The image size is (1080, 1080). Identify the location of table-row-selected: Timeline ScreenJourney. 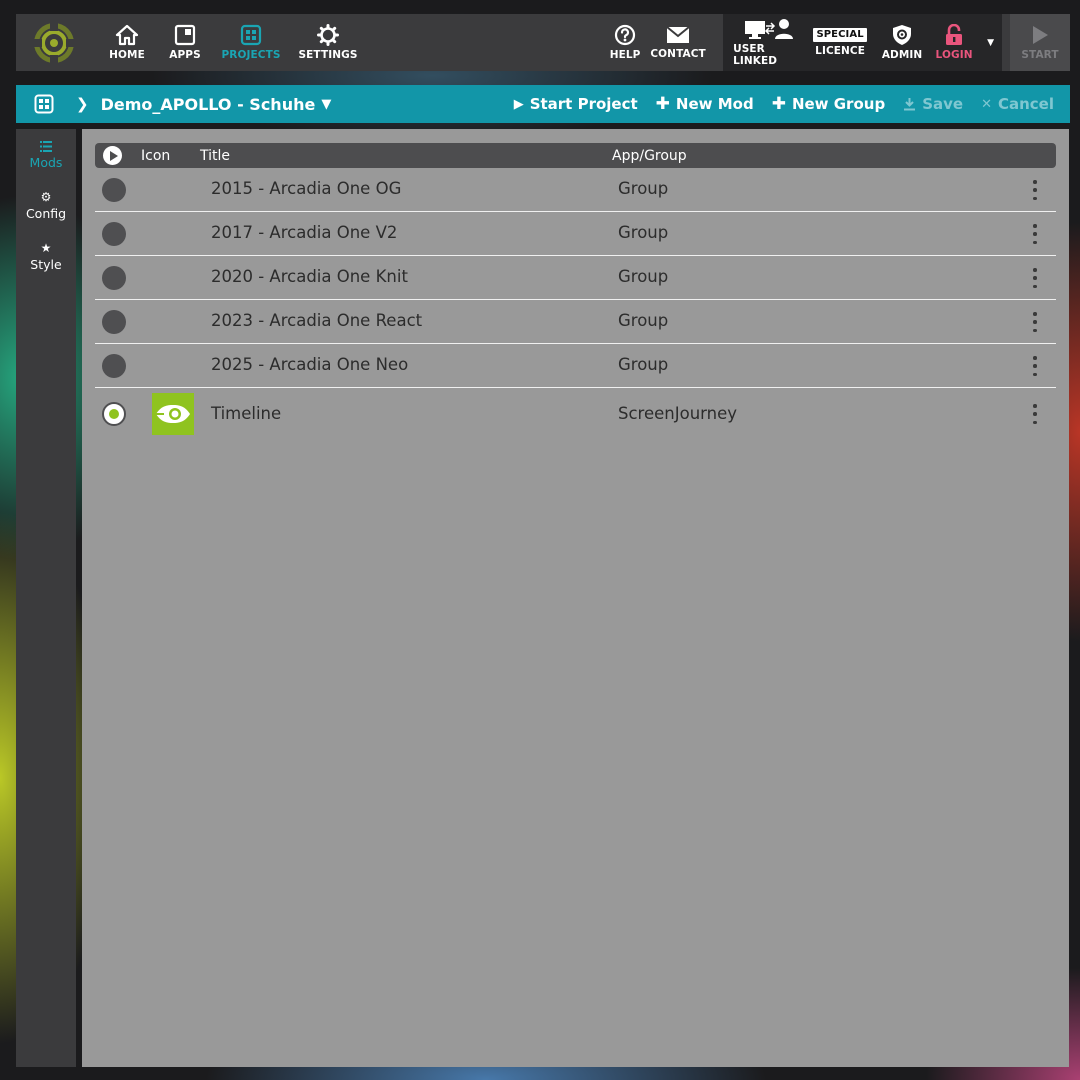
(575, 414).